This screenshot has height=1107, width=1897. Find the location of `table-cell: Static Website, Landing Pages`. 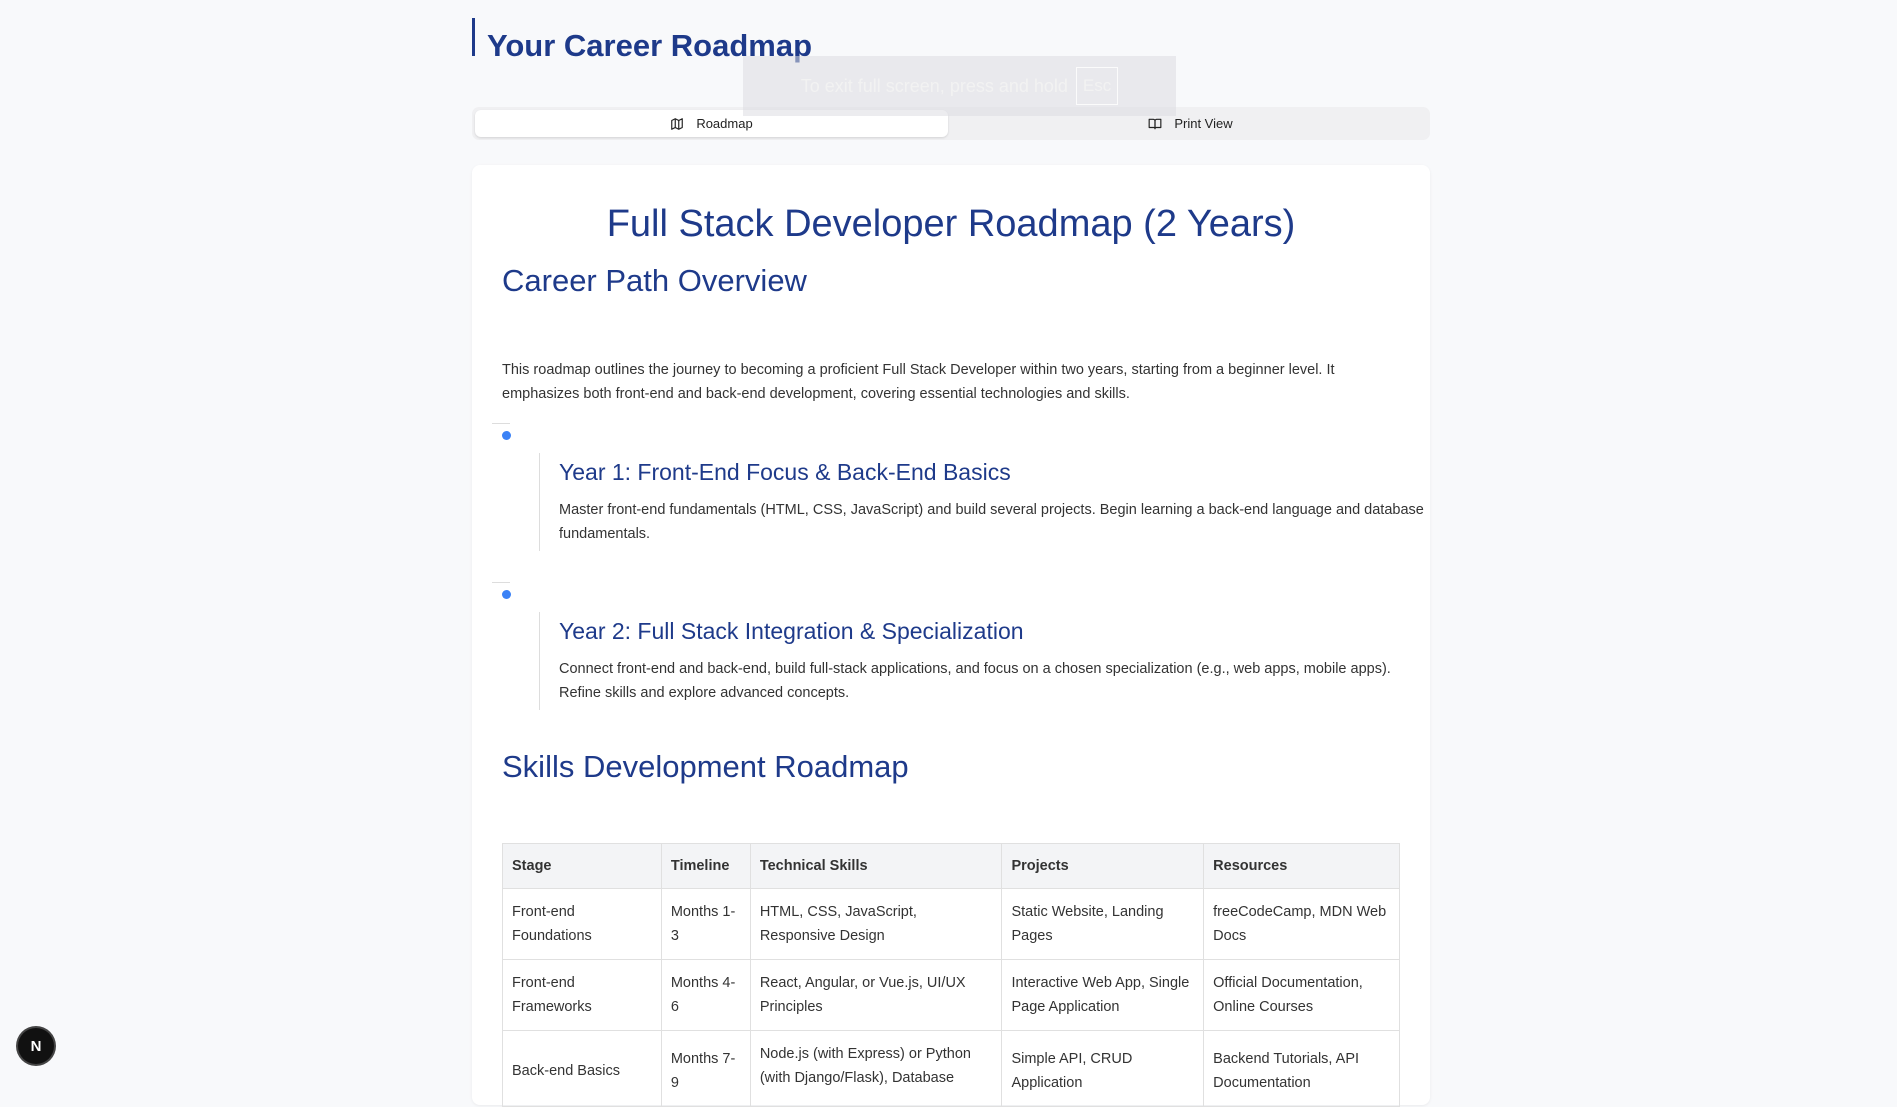

table-cell: Static Website, Landing Pages is located at coordinates (1103, 924).